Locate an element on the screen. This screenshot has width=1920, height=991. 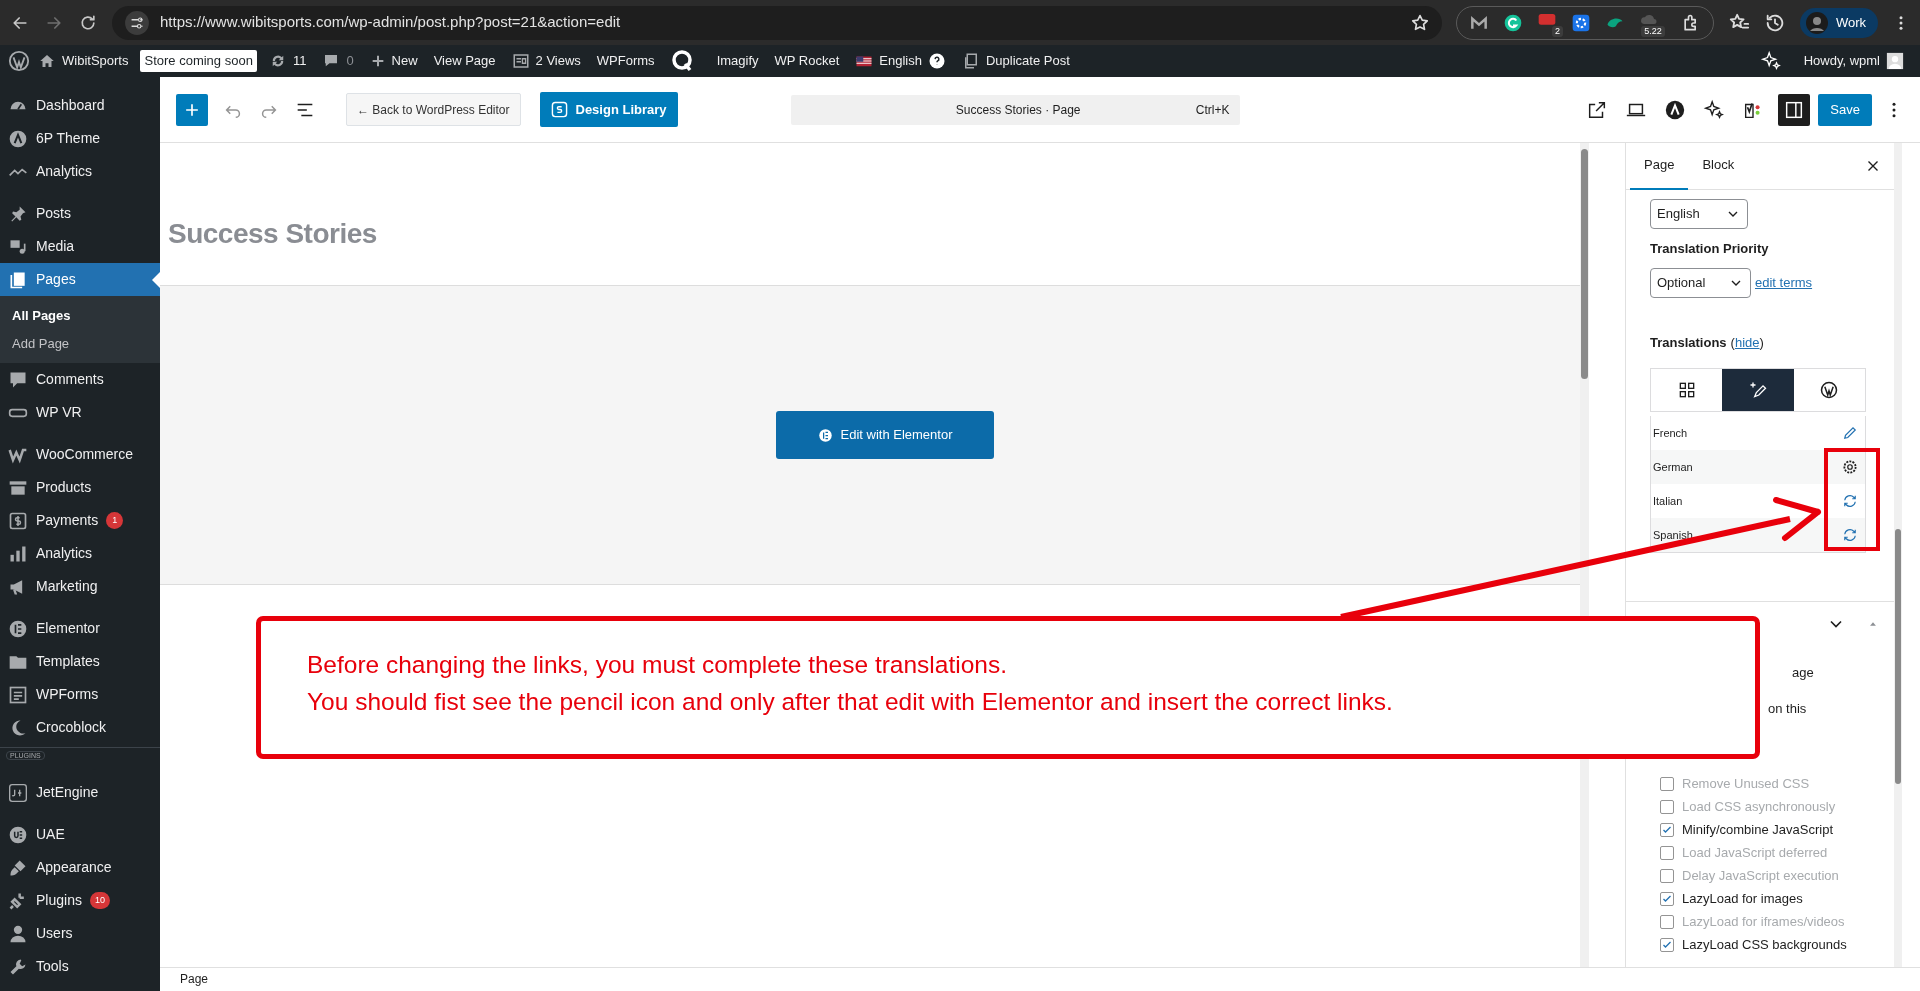
sidebar-item: Elementor is located at coordinates (80, 628).